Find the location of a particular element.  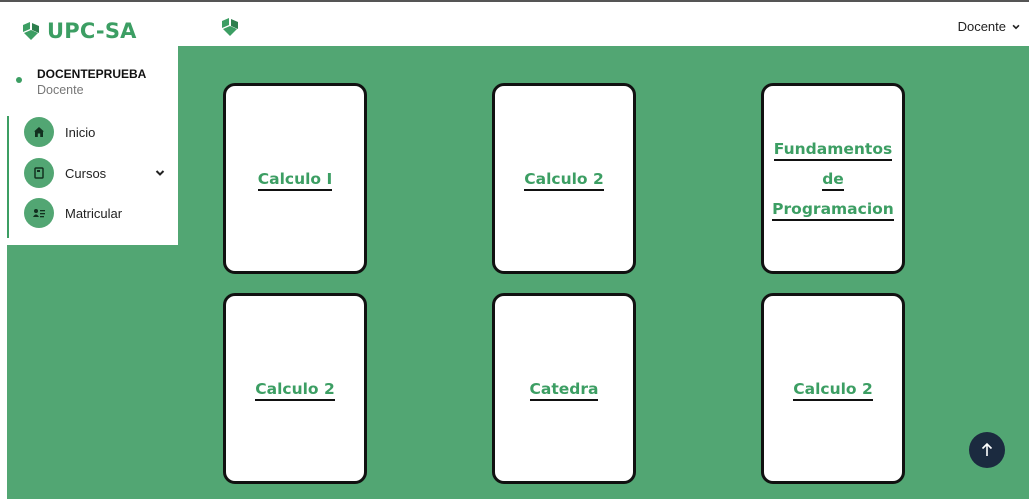

course-title: Fundamentos de Programacion is located at coordinates (833, 179).